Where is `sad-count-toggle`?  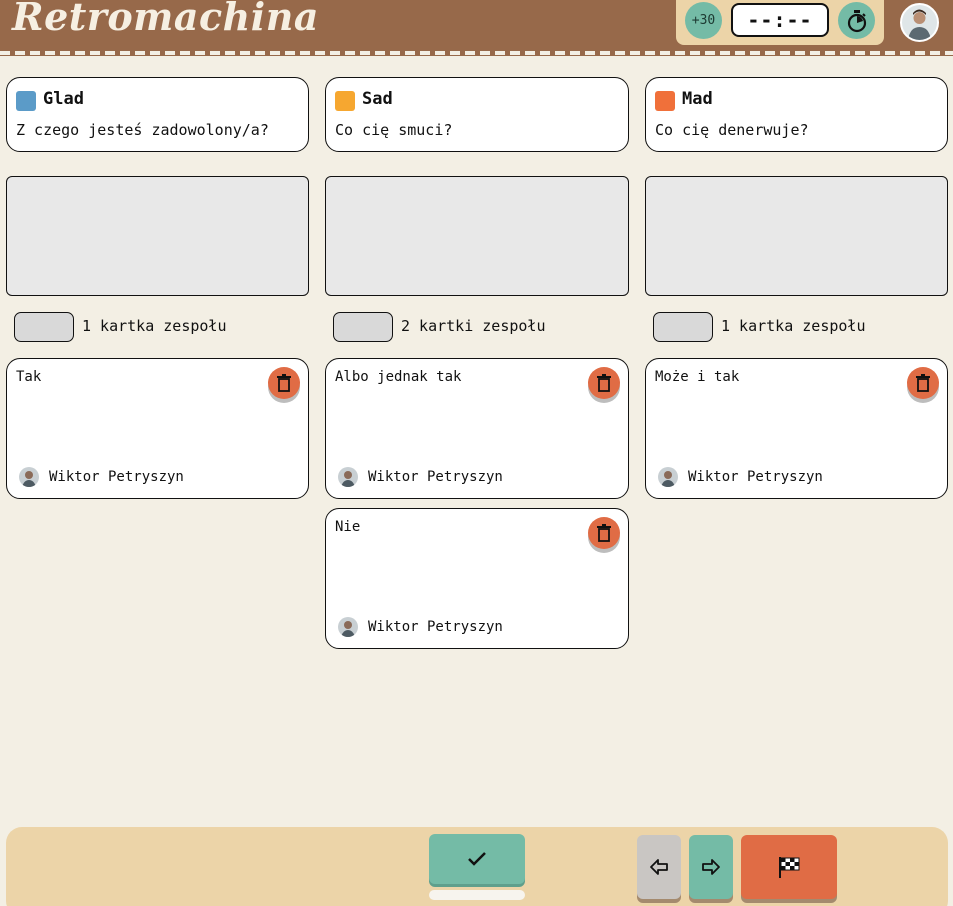
sad-count-toggle is located at coordinates (363, 327).